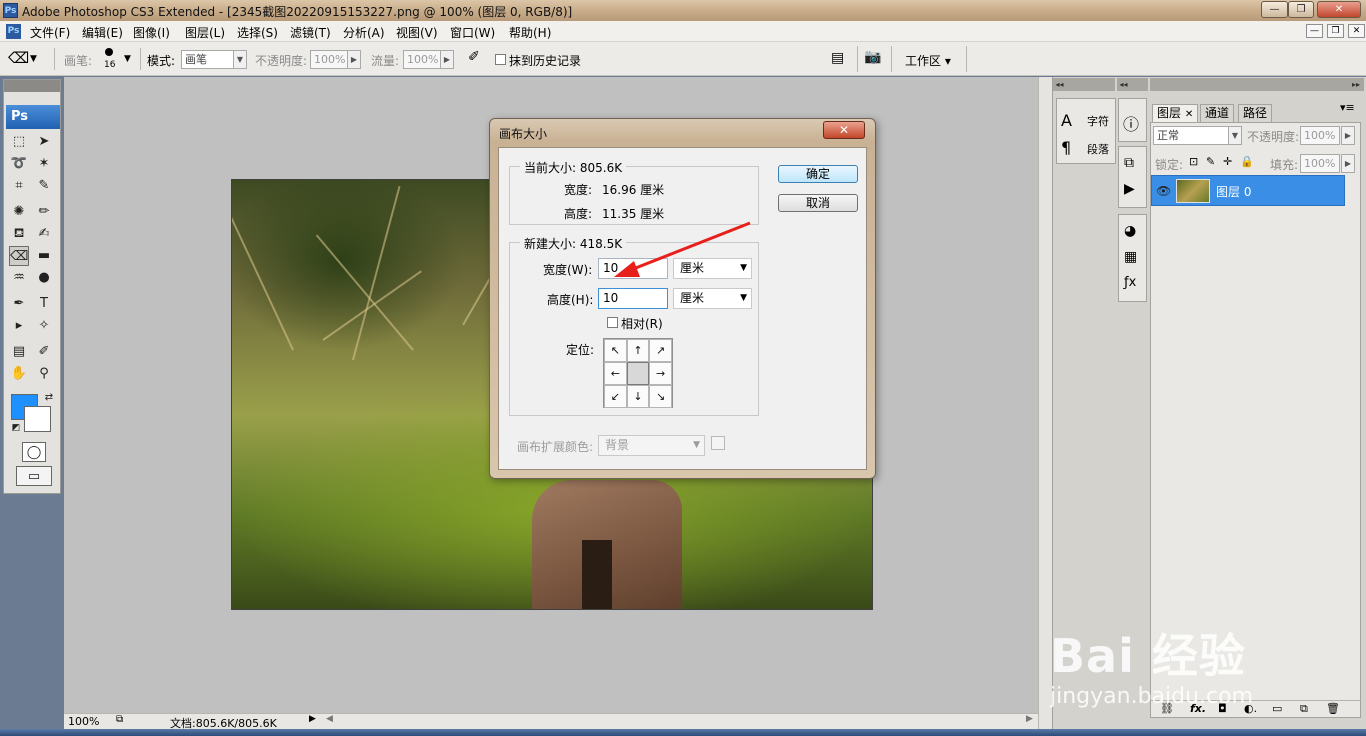 The height and width of the screenshot is (736, 1366). I want to click on menu-select: 选择(S), so click(257, 32).